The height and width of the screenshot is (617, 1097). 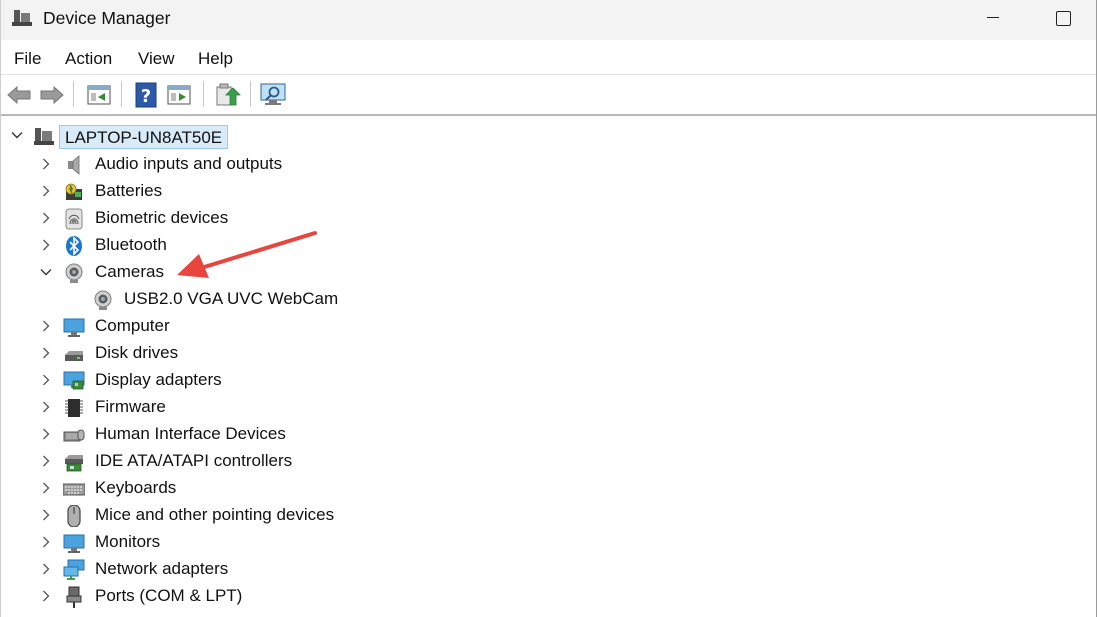 What do you see at coordinates (179, 95) in the screenshot?
I see `run-icon` at bounding box center [179, 95].